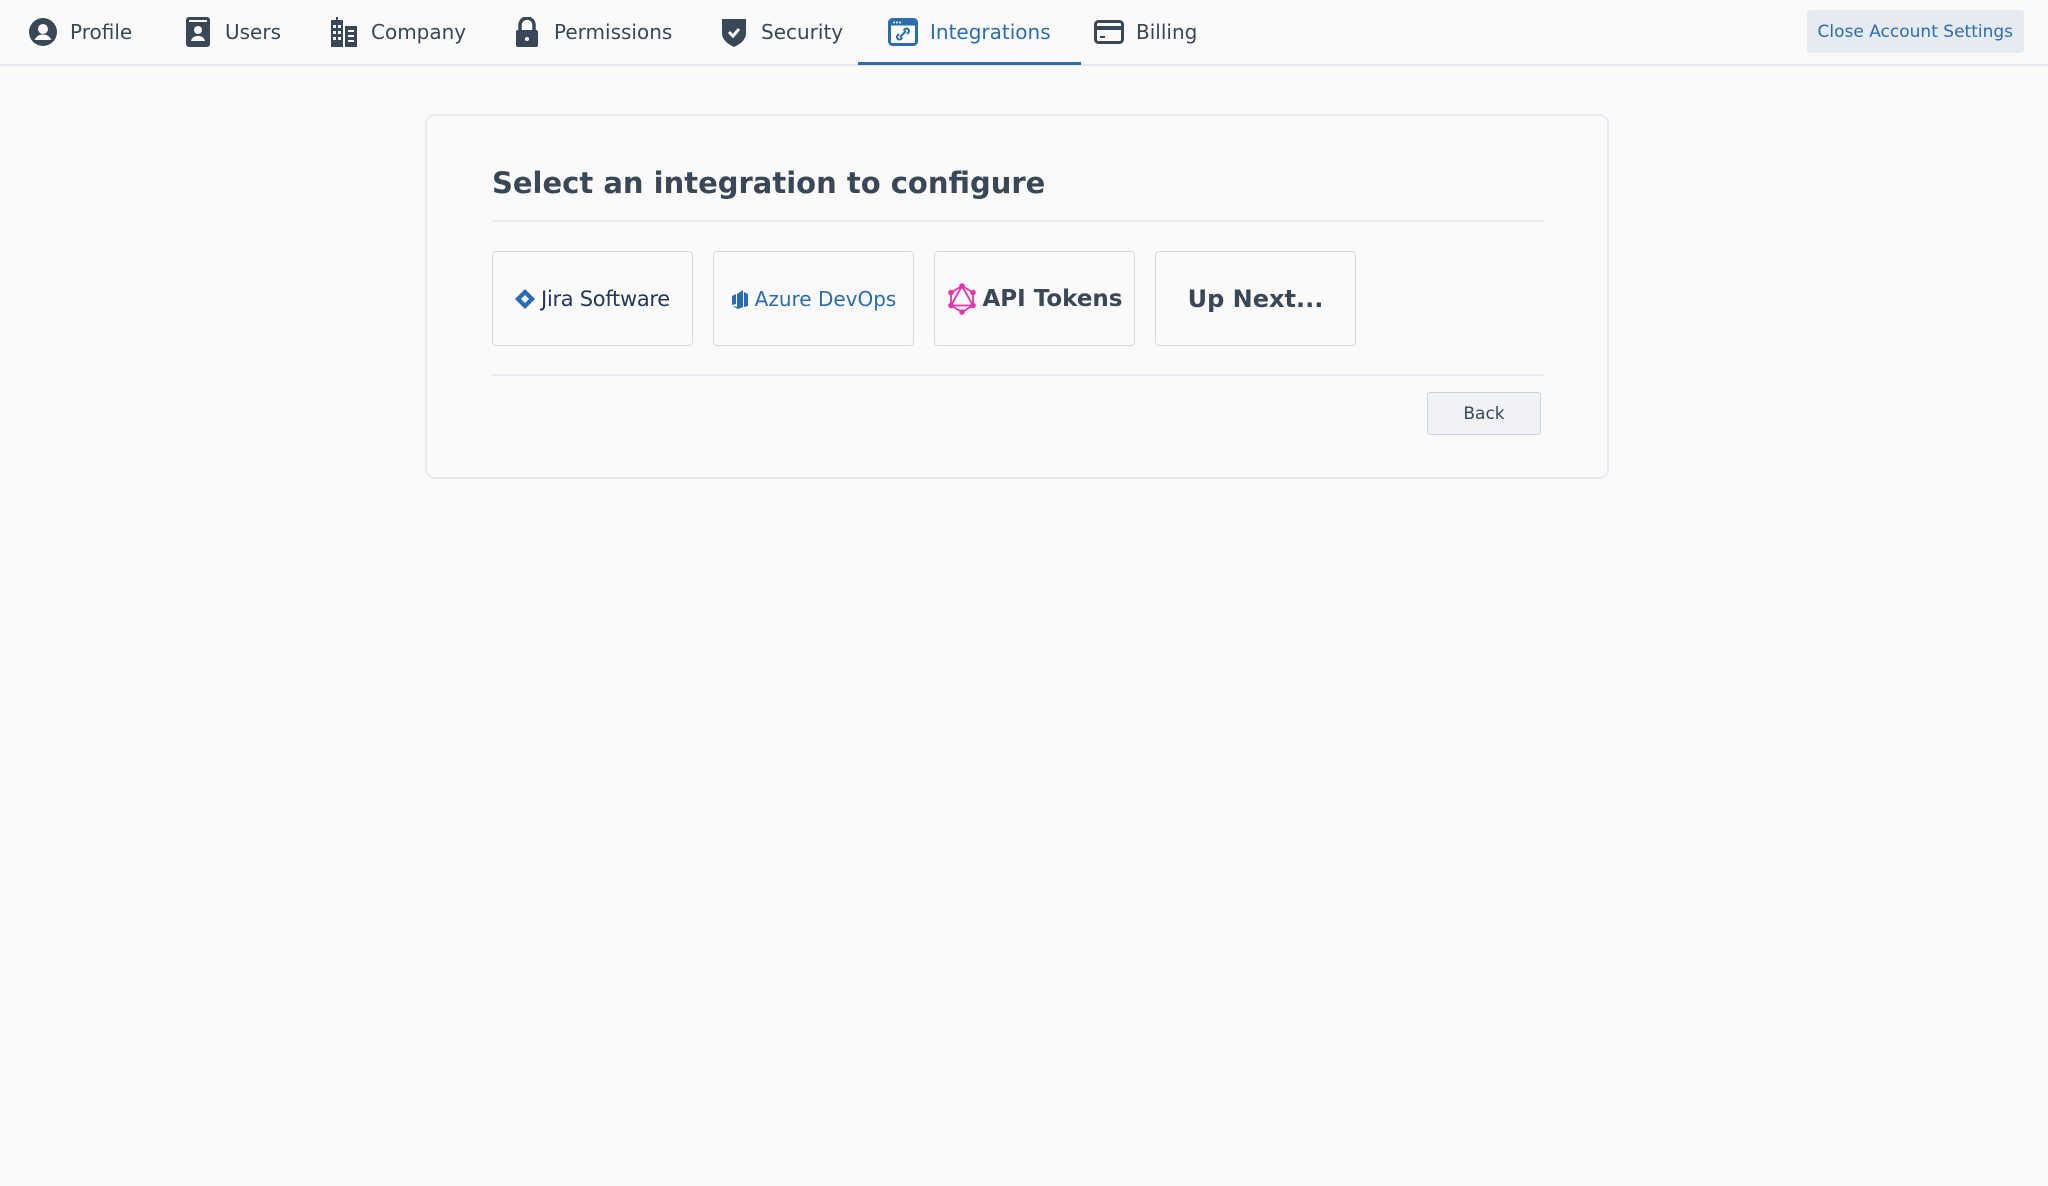 The image size is (2048, 1186). Describe the element at coordinates (605, 298) in the screenshot. I see `integration-label: Jira Software` at that location.